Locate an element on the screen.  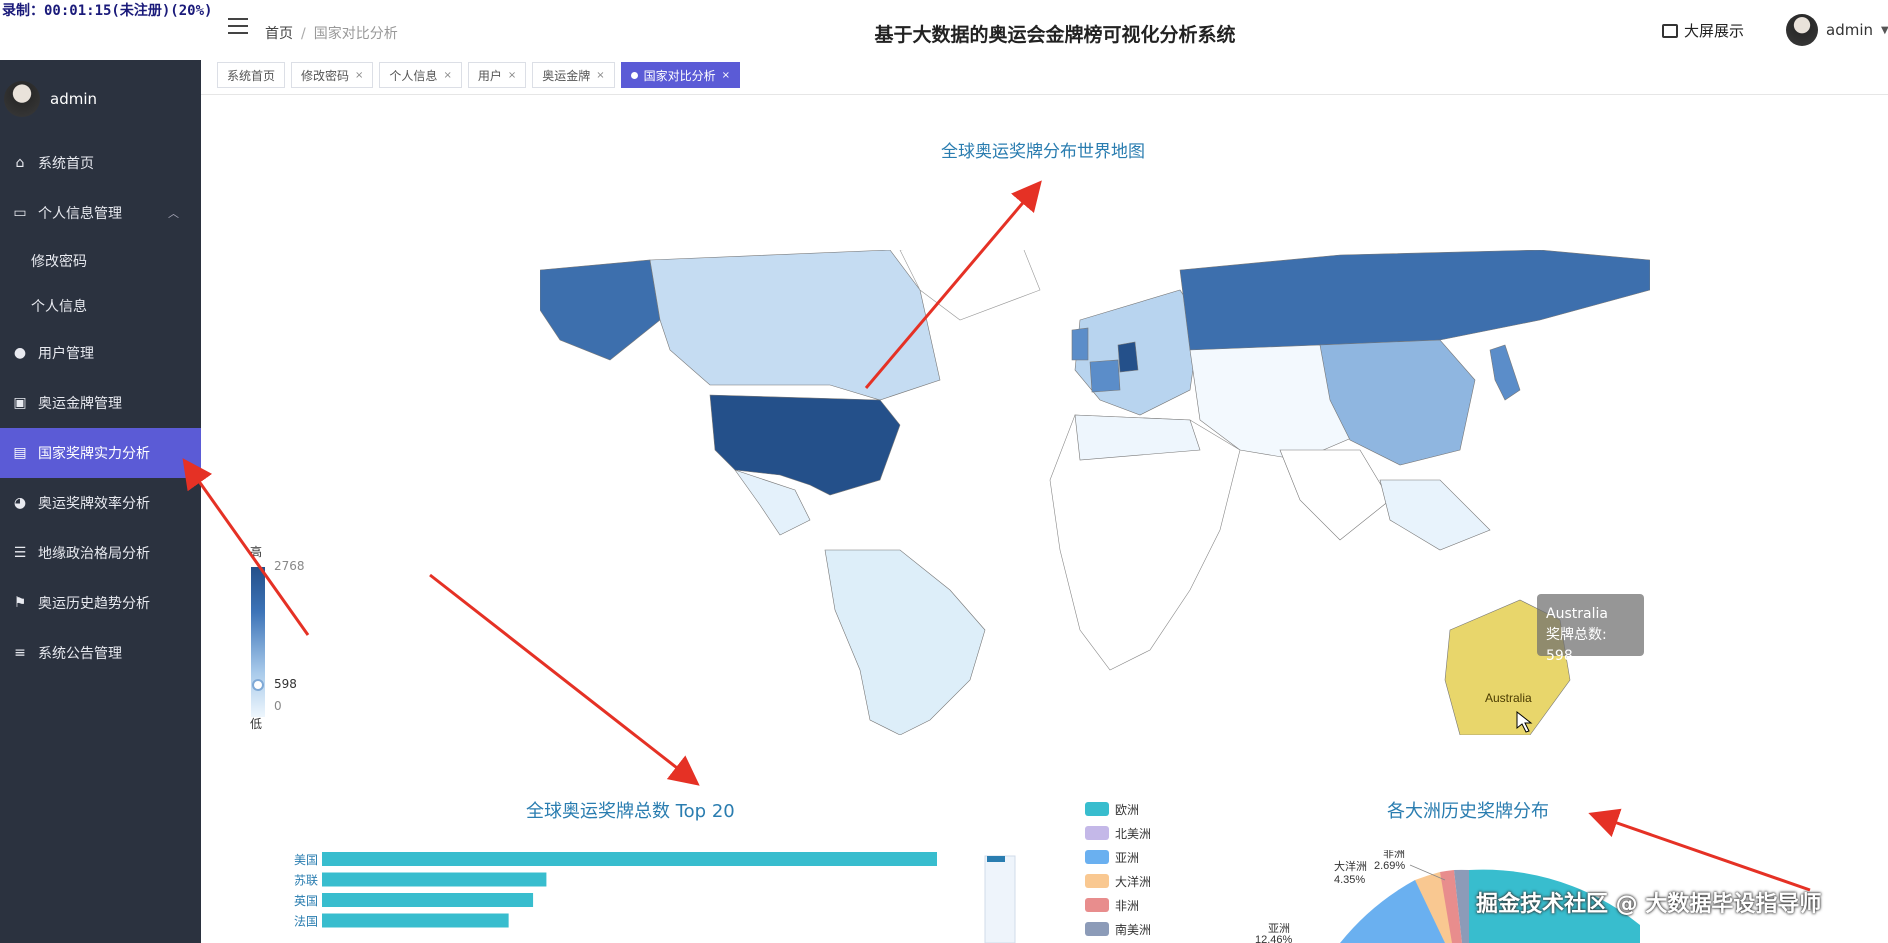
tab-bar: 系统首页 修改密码 × 个人信息 × 用户 × 奥运金牌 × 国家对比分析 × is located at coordinates (479, 75).